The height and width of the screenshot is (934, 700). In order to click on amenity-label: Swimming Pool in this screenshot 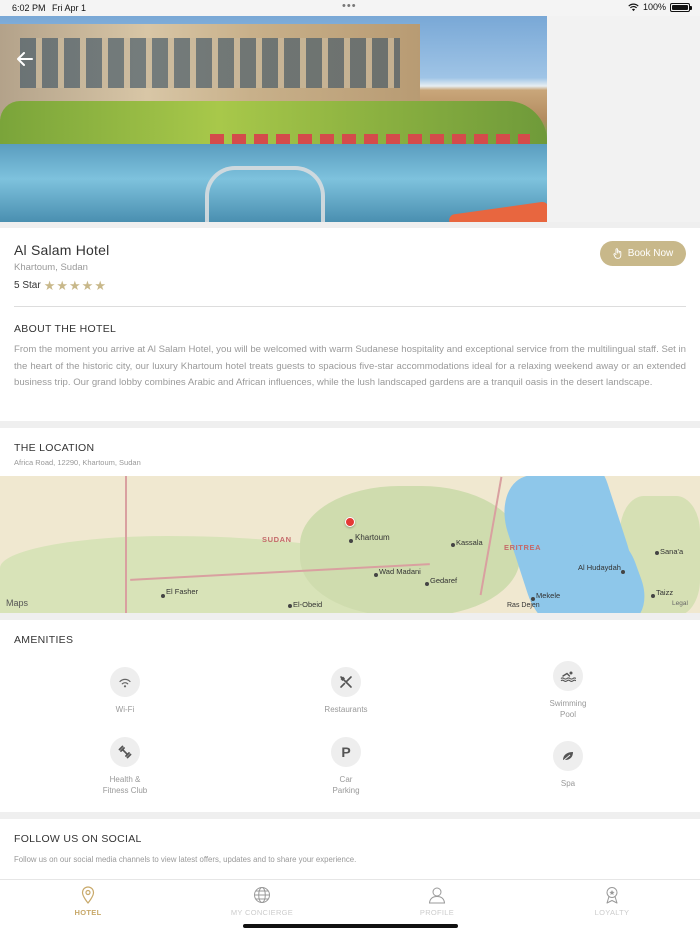, I will do `click(568, 709)`.